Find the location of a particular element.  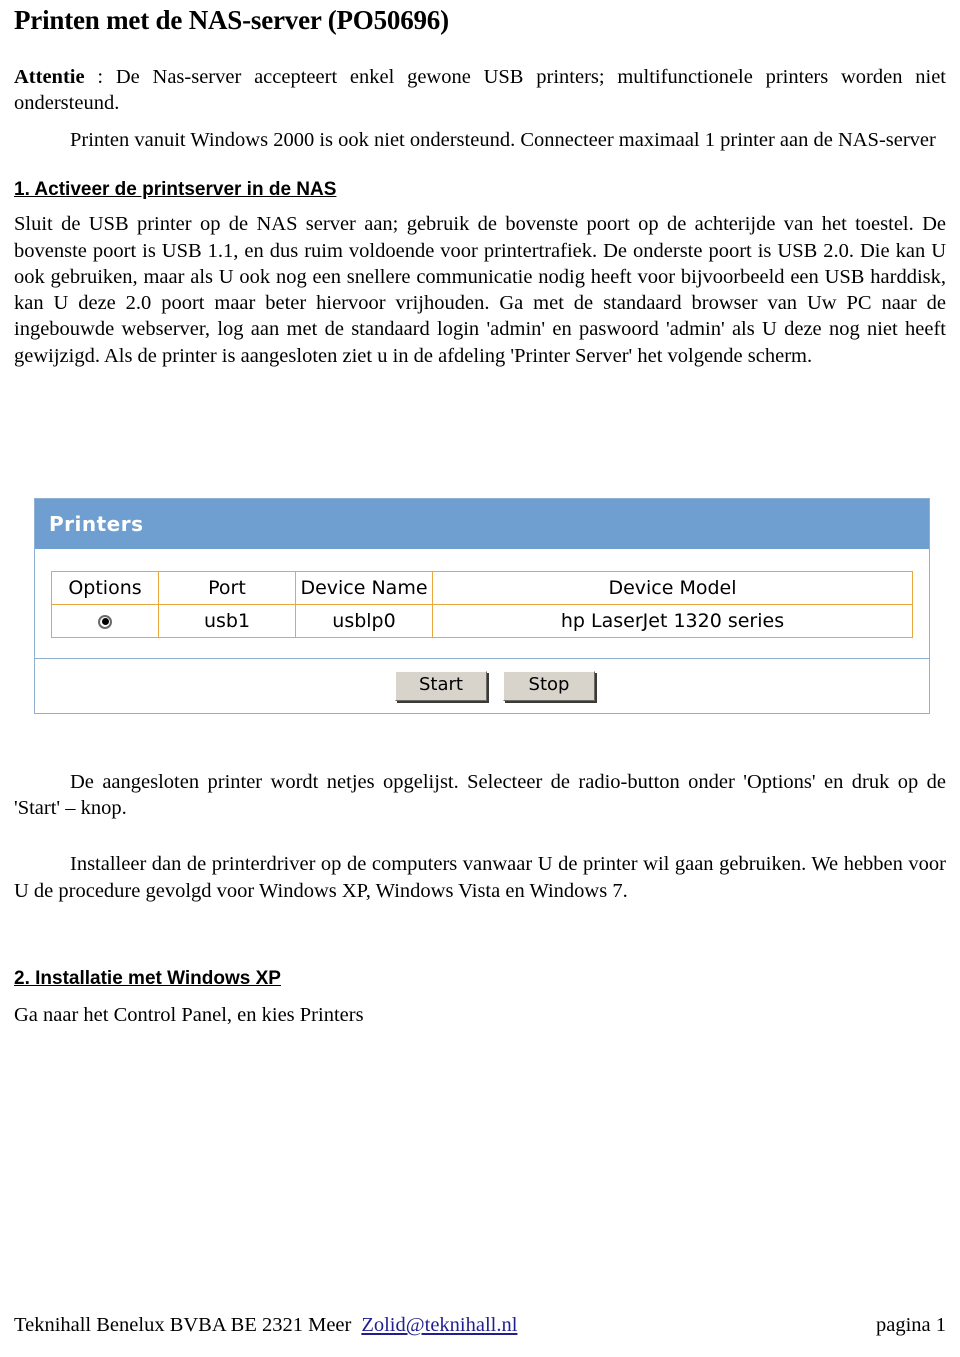

cell-device-name: usblp0 is located at coordinates (364, 621).